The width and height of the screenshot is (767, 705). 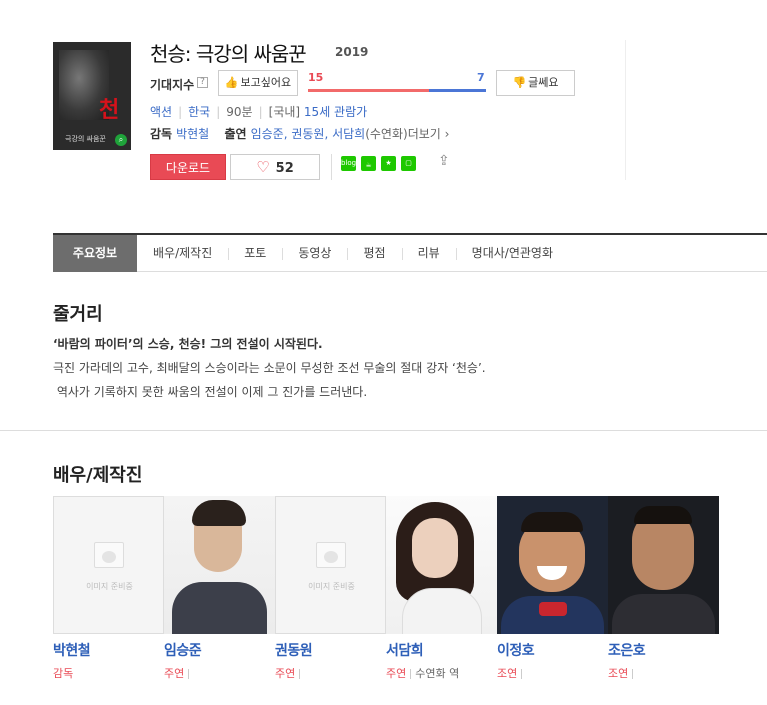 I want to click on movie-poster: 천 극강의 싸움꾼 ⌕, so click(x=92, y=96).